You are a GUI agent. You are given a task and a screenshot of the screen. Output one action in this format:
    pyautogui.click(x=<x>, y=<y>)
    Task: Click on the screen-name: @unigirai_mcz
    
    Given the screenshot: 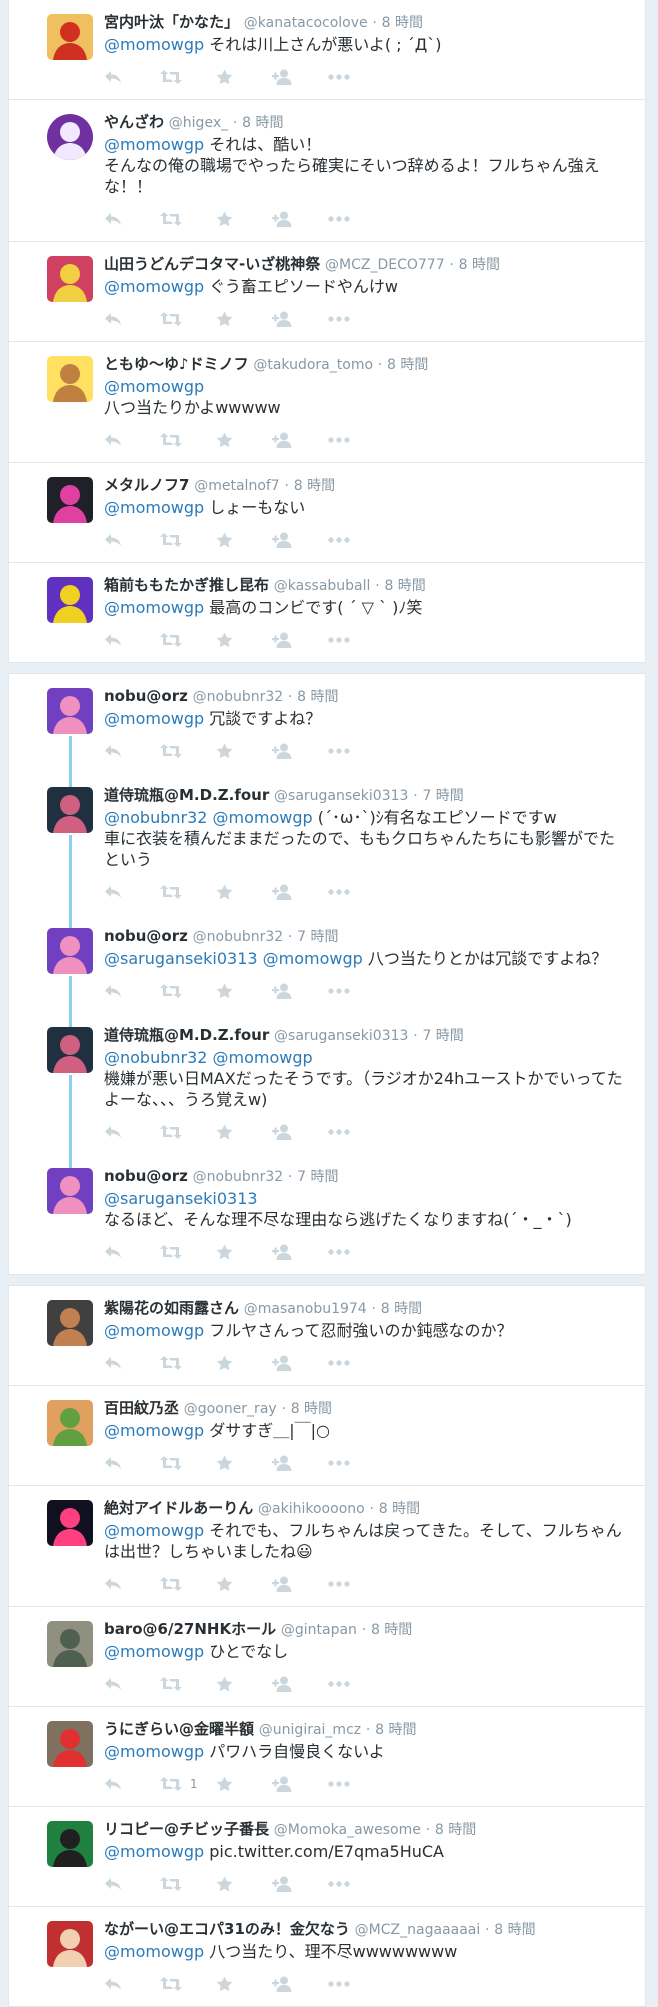 What is the action you would take?
    pyautogui.click(x=310, y=1730)
    